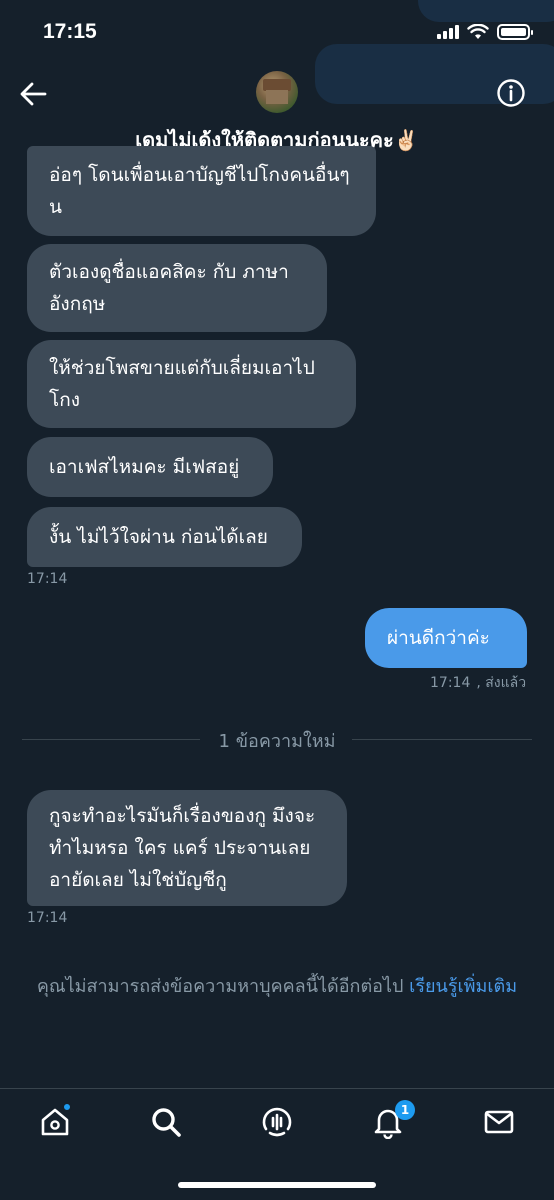  I want to click on message-bubble-incoming: เอาเฟสไหมคะ มีเฟสอยู่, so click(150, 467).